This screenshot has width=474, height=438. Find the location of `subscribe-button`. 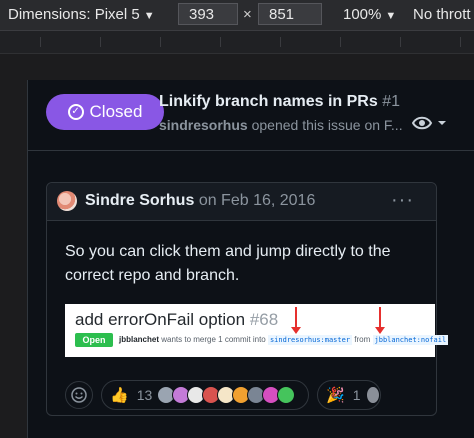

subscribe-button is located at coordinates (431, 123).